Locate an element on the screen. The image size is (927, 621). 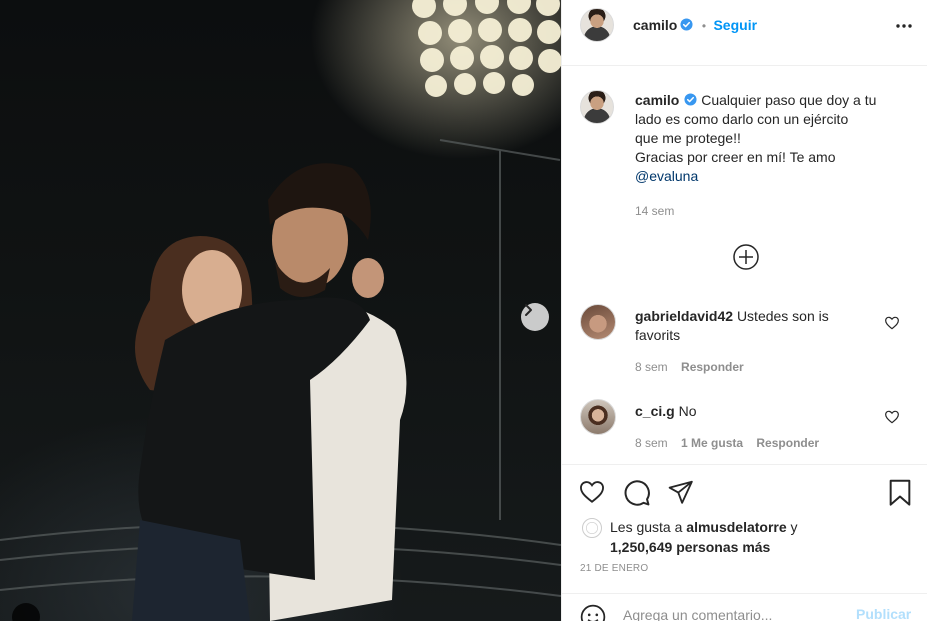
likes-count: 1,250,649 is located at coordinates (641, 547).